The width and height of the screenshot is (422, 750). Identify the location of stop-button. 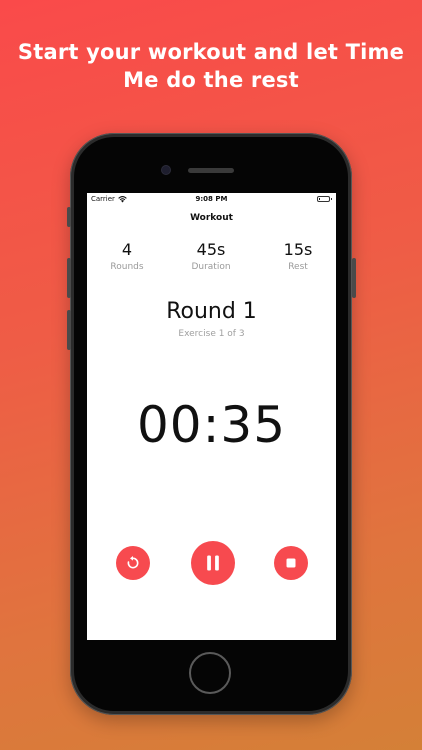
(291, 563).